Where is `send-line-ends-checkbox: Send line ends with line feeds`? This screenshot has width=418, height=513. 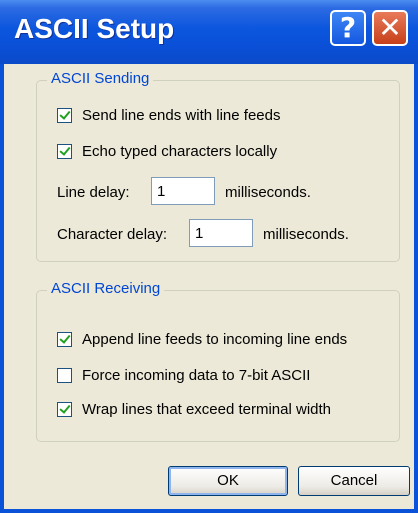 send-line-ends-checkbox: Send line ends with line feeds is located at coordinates (168, 115).